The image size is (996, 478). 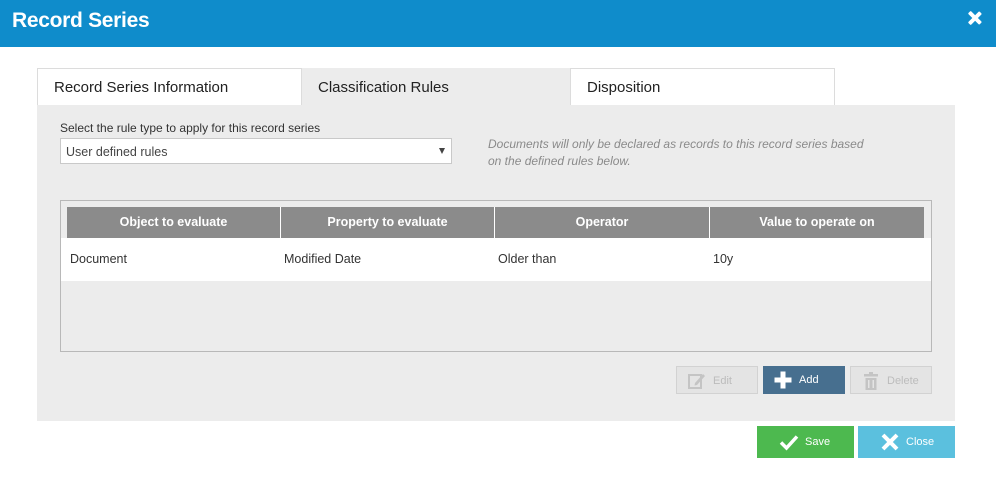 I want to click on edit-icon, so click(x=696, y=381).